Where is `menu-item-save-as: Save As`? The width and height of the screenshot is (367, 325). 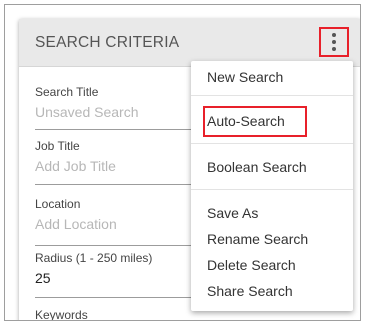 menu-item-save-as: Save As is located at coordinates (232, 213).